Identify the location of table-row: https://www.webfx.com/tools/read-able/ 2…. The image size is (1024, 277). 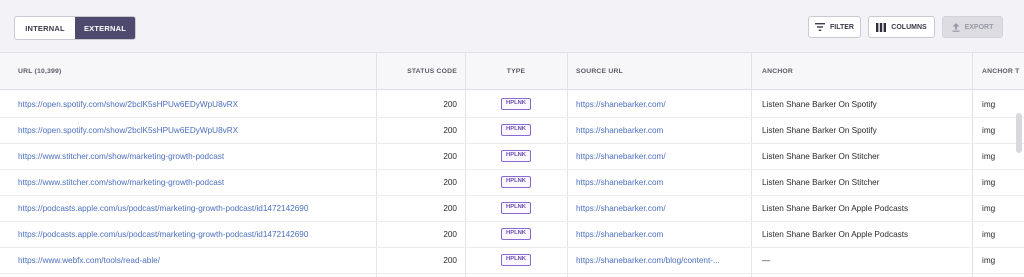
(512, 260).